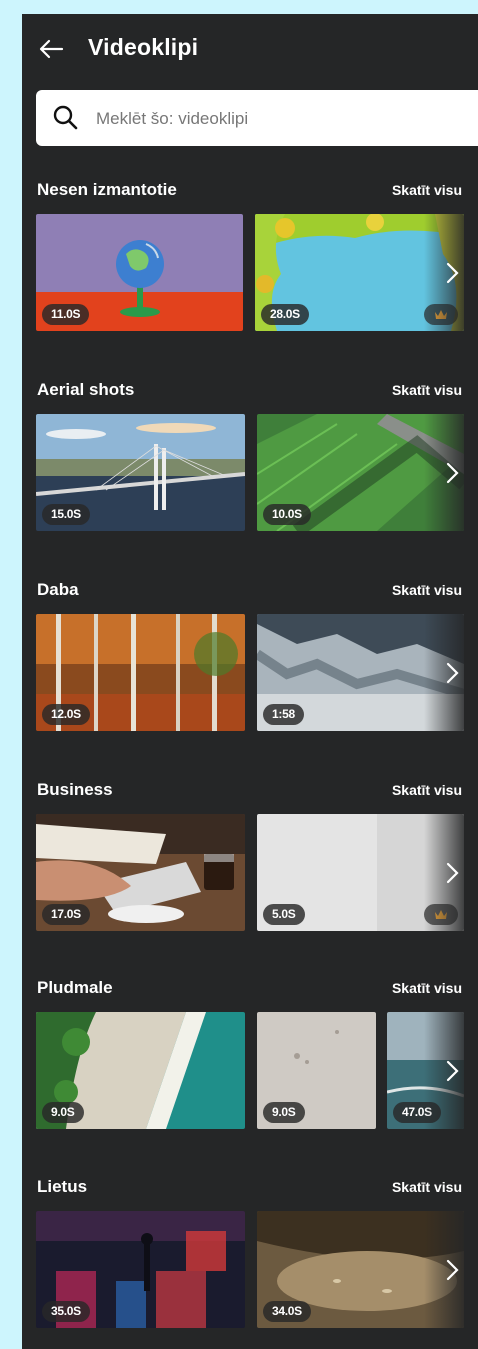 The width and height of the screenshot is (478, 1349). Describe the element at coordinates (66, 314) in the screenshot. I see `duration-badge: 11.0S` at that location.